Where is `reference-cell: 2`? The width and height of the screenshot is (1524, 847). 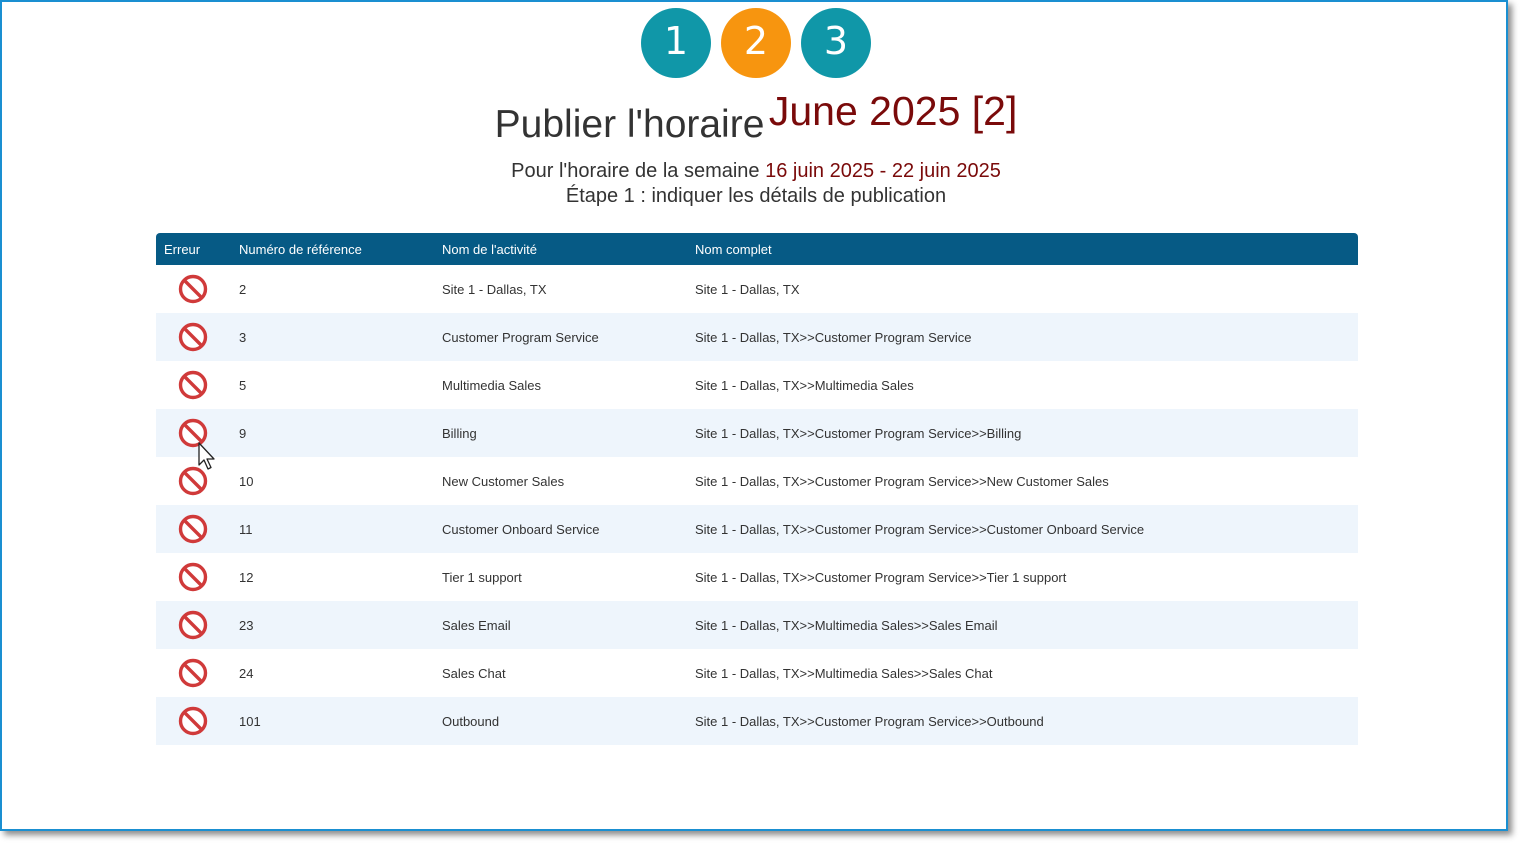 reference-cell: 2 is located at coordinates (243, 289).